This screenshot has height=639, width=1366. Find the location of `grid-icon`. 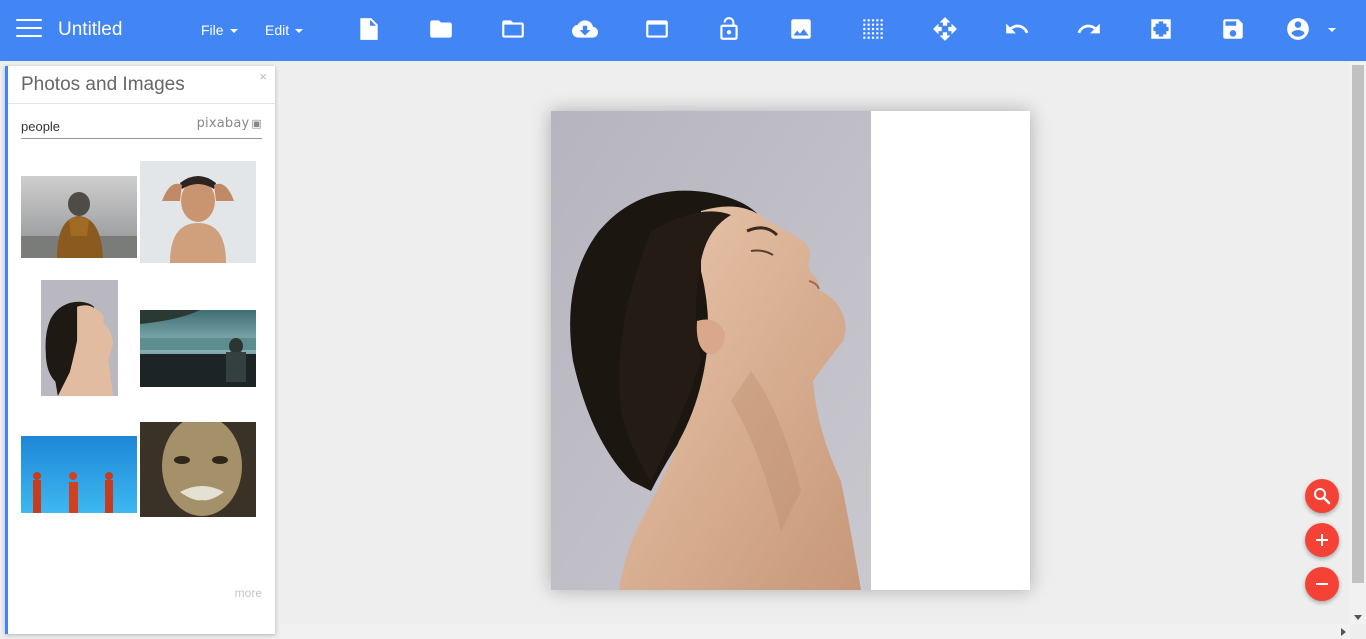

grid-icon is located at coordinates (873, 29).